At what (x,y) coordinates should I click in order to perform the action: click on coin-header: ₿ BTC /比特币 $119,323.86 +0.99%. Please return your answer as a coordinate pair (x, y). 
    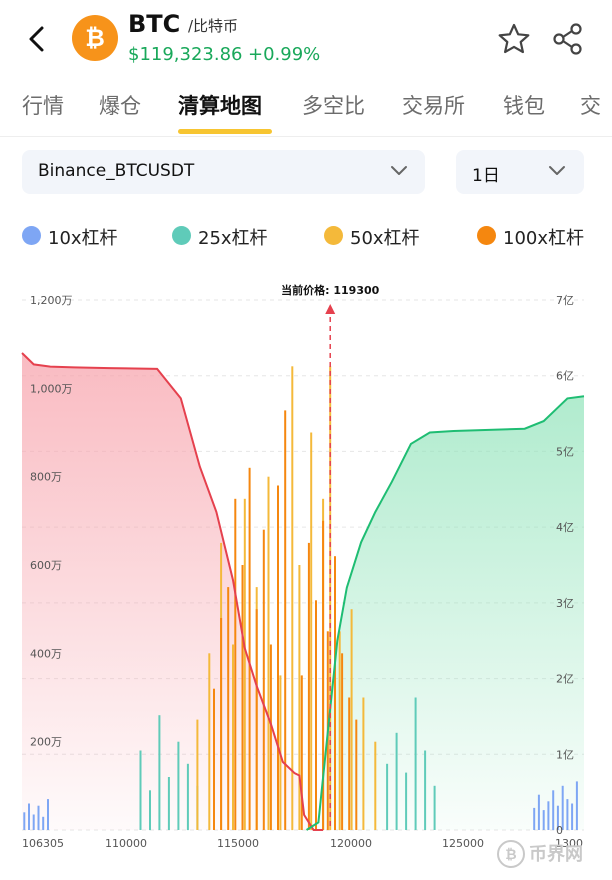
    Looking at the image, I should click on (306, 40).